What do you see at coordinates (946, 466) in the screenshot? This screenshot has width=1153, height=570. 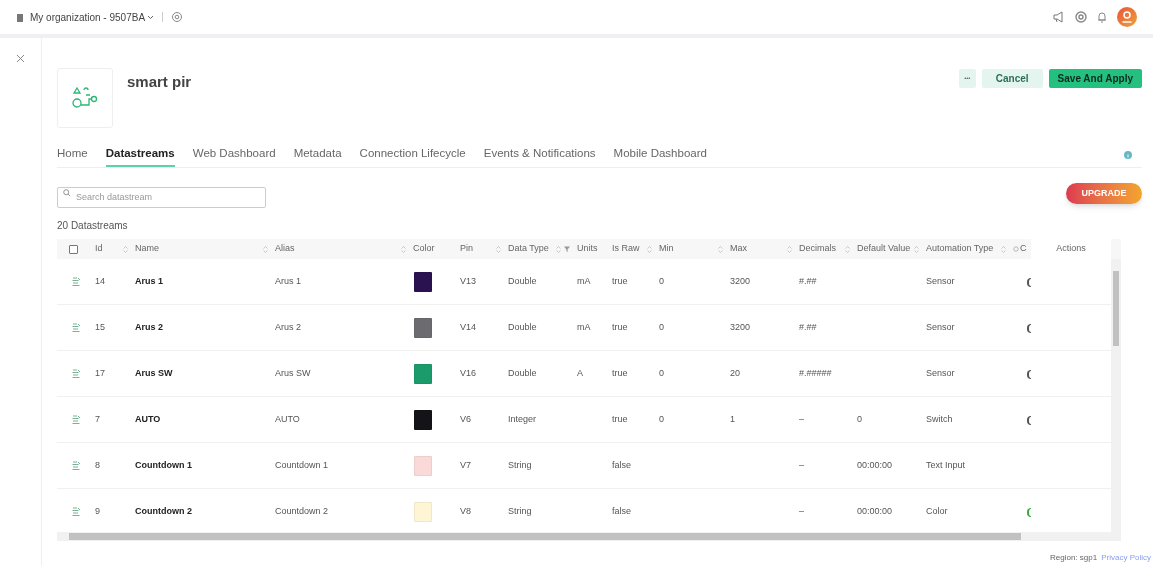 I see `table-cell: Text Input` at bounding box center [946, 466].